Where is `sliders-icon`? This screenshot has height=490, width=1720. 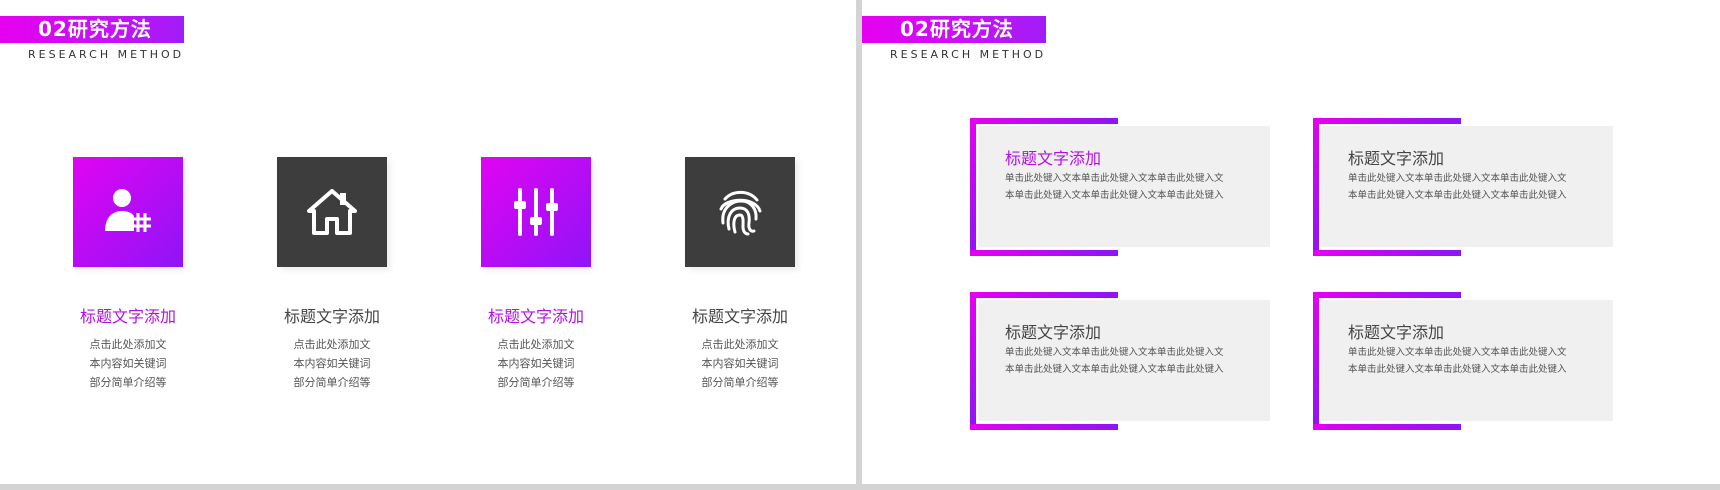 sliders-icon is located at coordinates (536, 212).